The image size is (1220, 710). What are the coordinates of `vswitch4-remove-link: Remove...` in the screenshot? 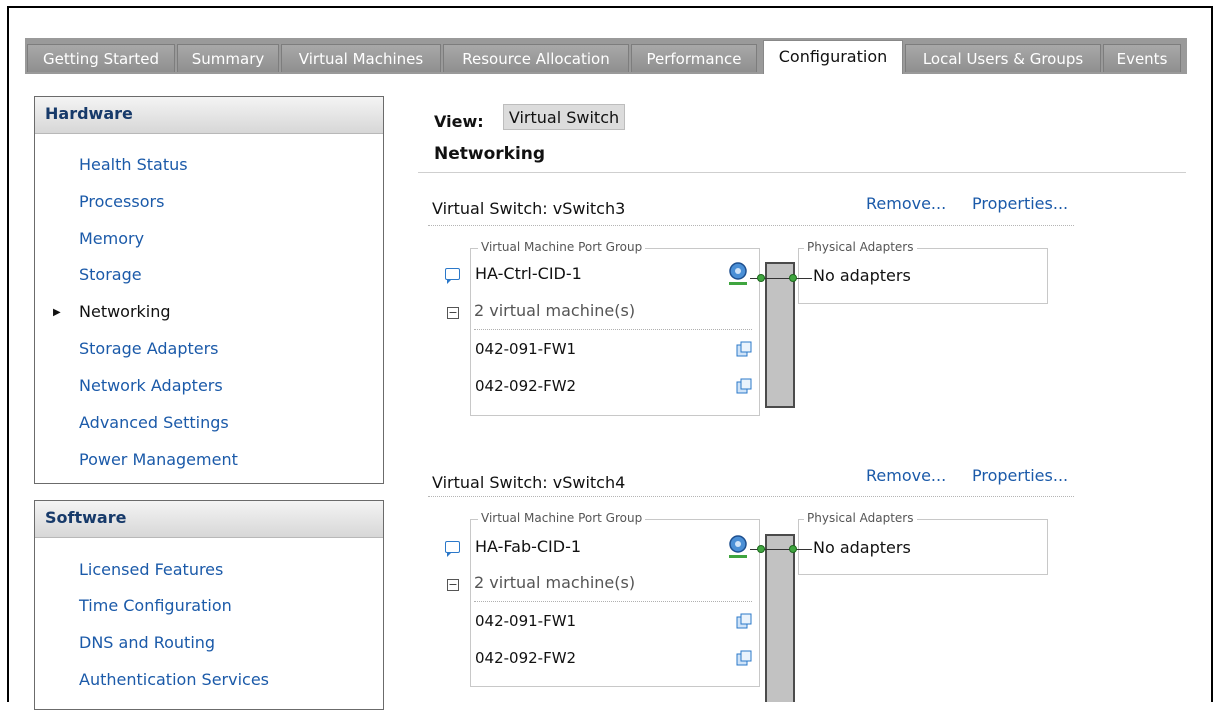 It's located at (906, 475).